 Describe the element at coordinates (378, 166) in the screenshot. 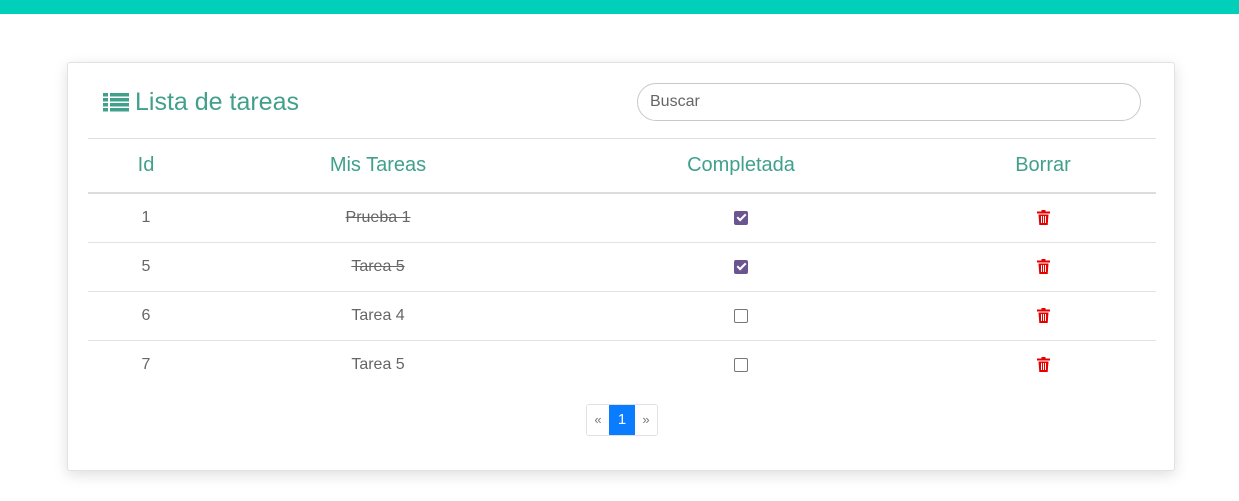

I see `column-header-task: Mis Tareas` at that location.